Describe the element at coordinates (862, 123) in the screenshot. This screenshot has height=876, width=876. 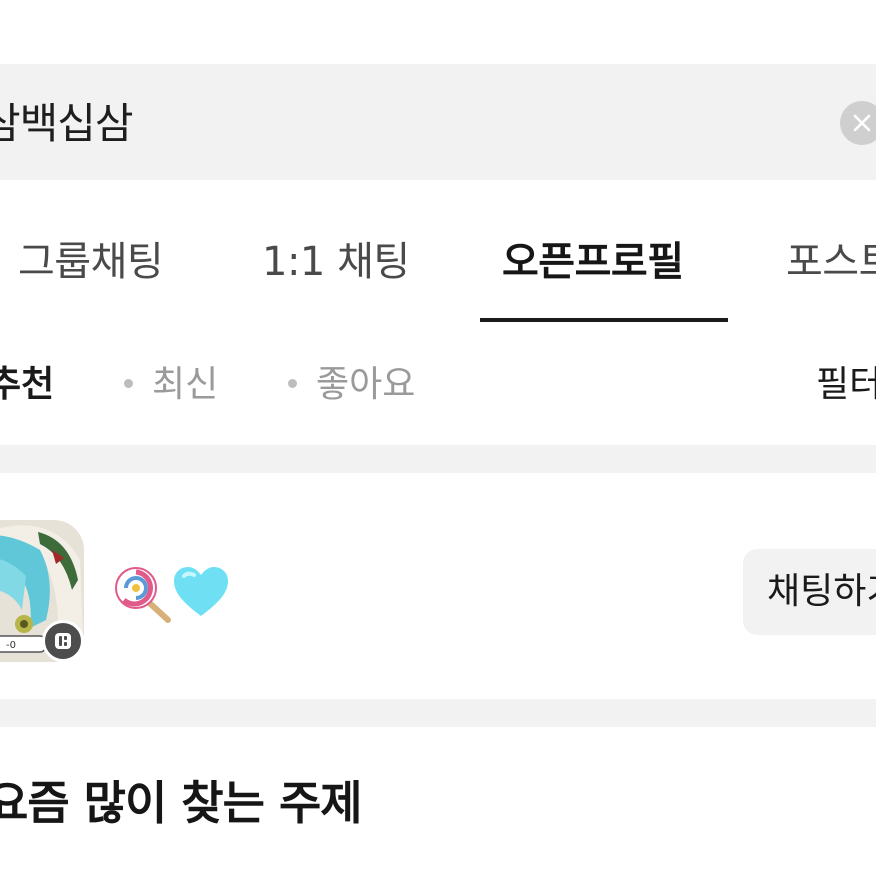
I see `close-icon` at that location.